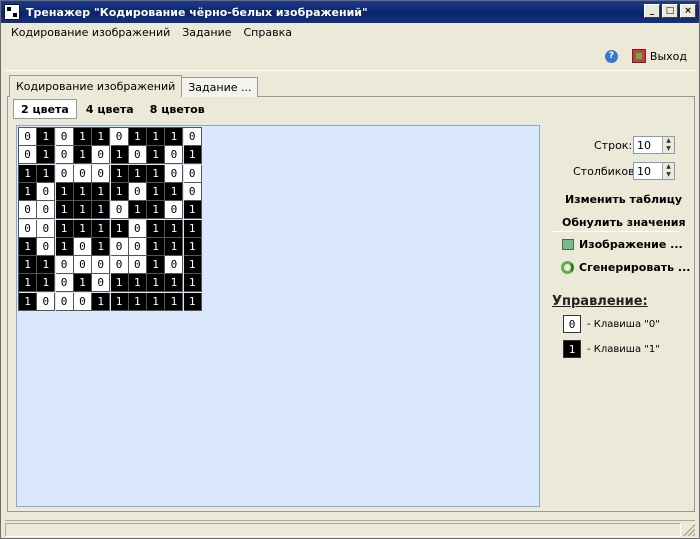 This screenshot has height=539, width=700. Describe the element at coordinates (177, 109) in the screenshot. I see `tab-8-colors: 8 цветов` at that location.